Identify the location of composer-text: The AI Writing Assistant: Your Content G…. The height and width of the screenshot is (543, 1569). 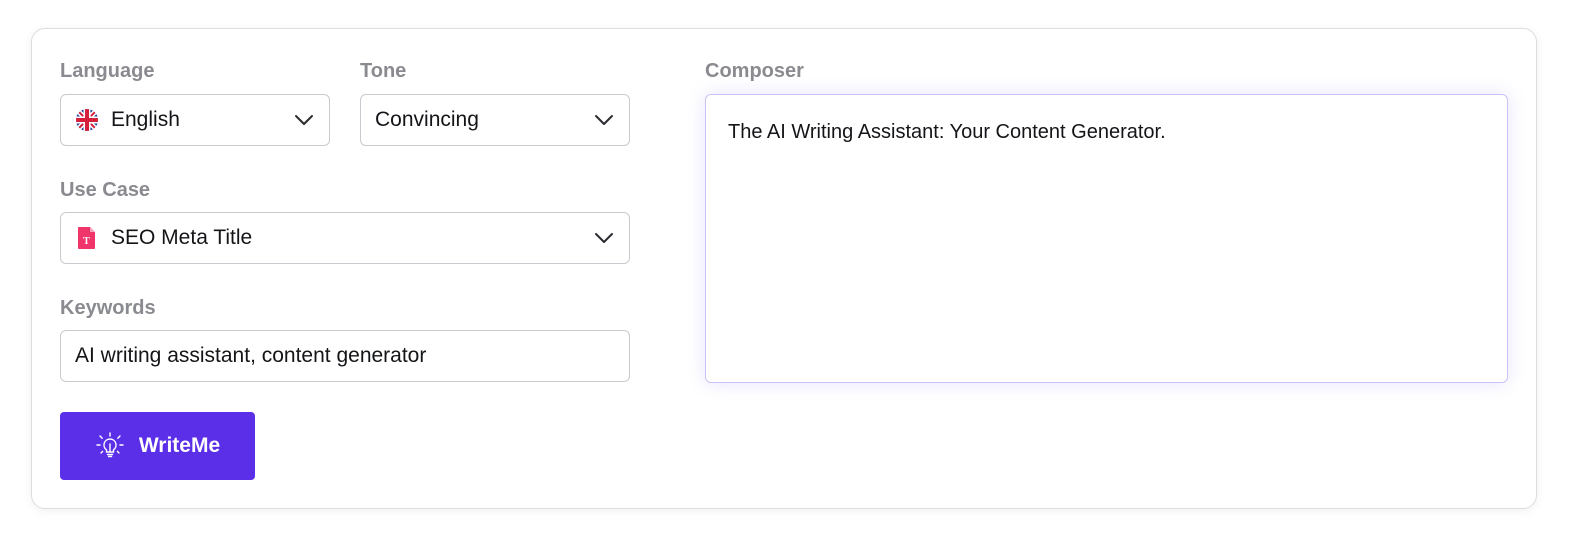
(947, 132).